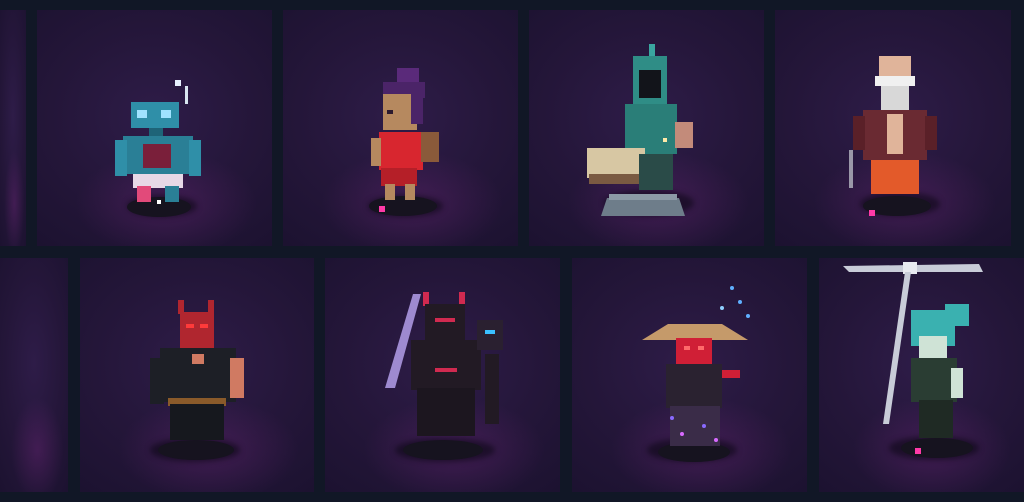 The height and width of the screenshot is (502, 1024). What do you see at coordinates (696, 374) in the screenshot?
I see `straw-hat-ronin-character` at bounding box center [696, 374].